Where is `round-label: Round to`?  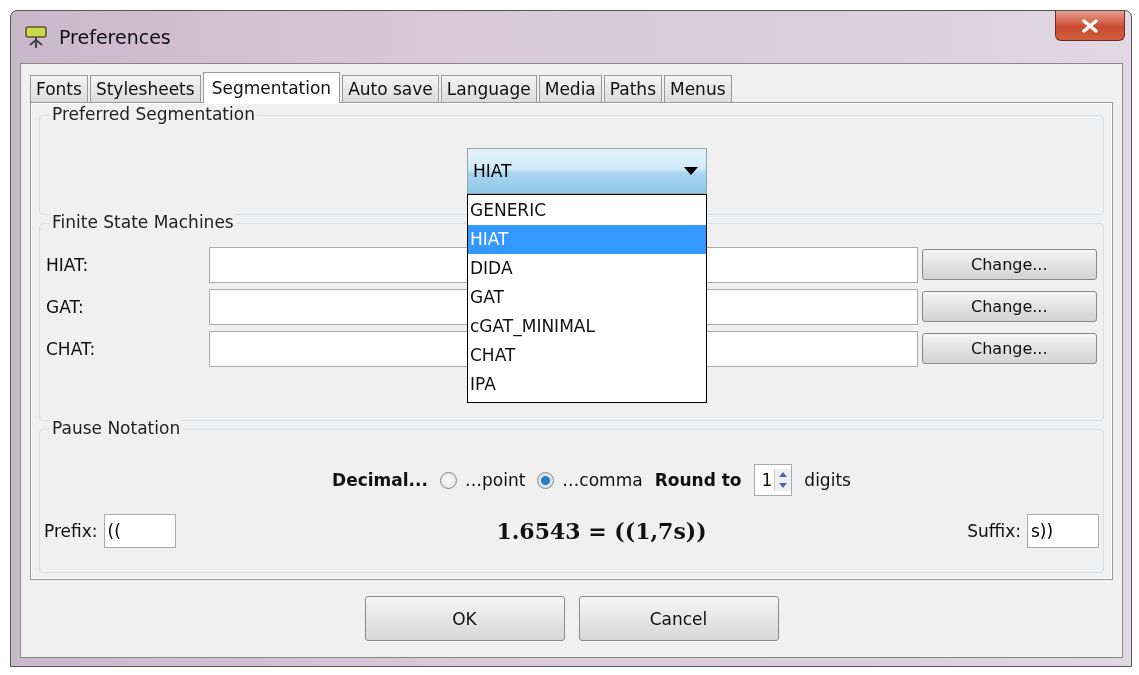 round-label: Round to is located at coordinates (698, 480).